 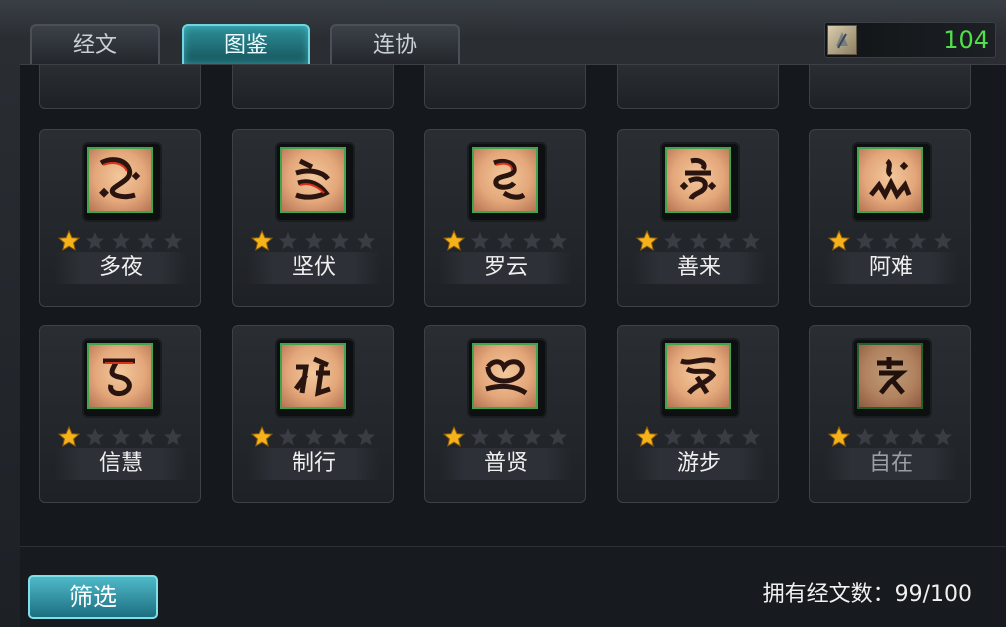 I want to click on footer-bar: 筛选 拥有经文数：99/100, so click(x=513, y=586).